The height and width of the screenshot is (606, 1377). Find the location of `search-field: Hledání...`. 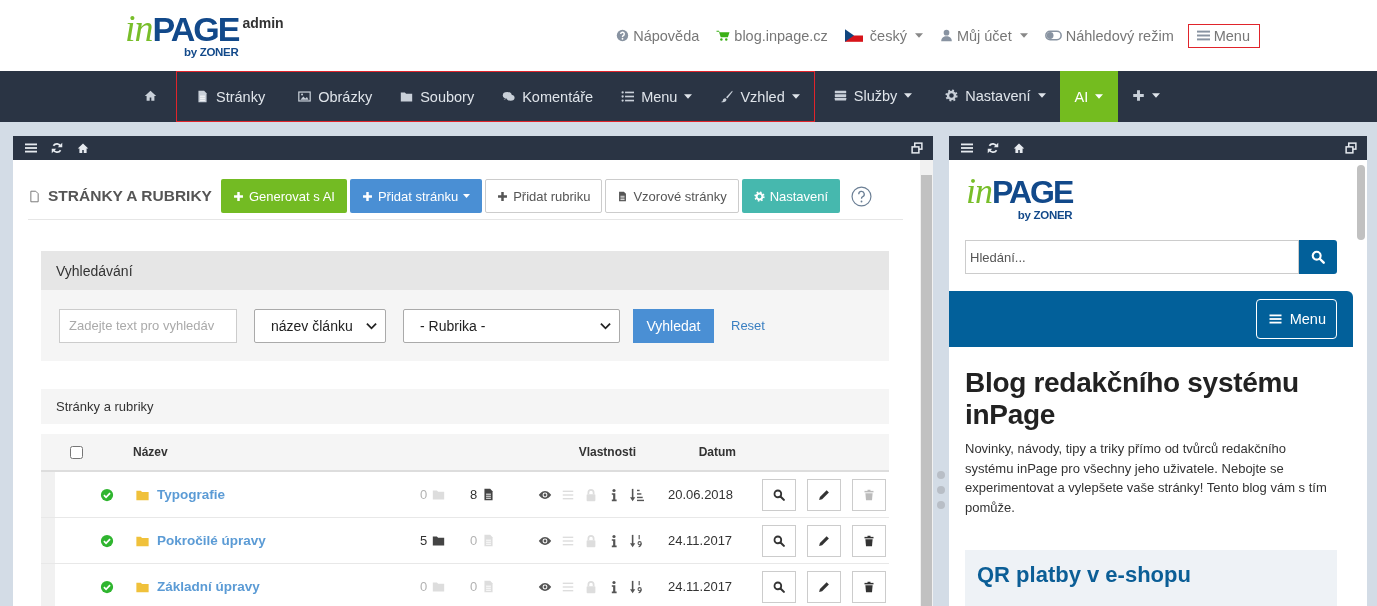

search-field: Hledání... is located at coordinates (1132, 257).